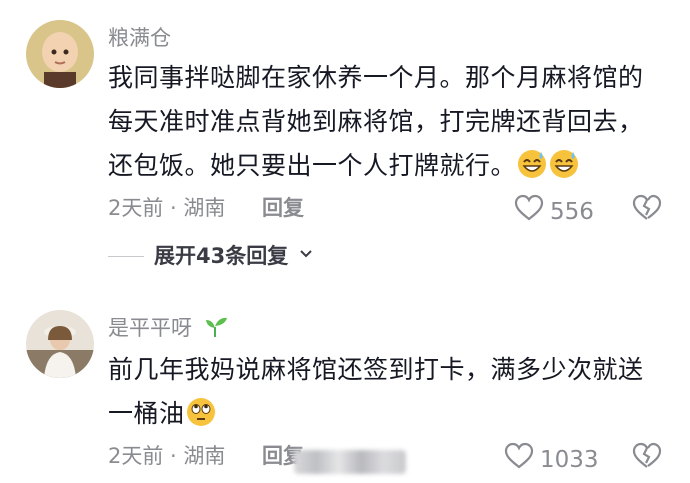  Describe the element at coordinates (283, 208) in the screenshot. I see `reply-button: 回复` at that location.